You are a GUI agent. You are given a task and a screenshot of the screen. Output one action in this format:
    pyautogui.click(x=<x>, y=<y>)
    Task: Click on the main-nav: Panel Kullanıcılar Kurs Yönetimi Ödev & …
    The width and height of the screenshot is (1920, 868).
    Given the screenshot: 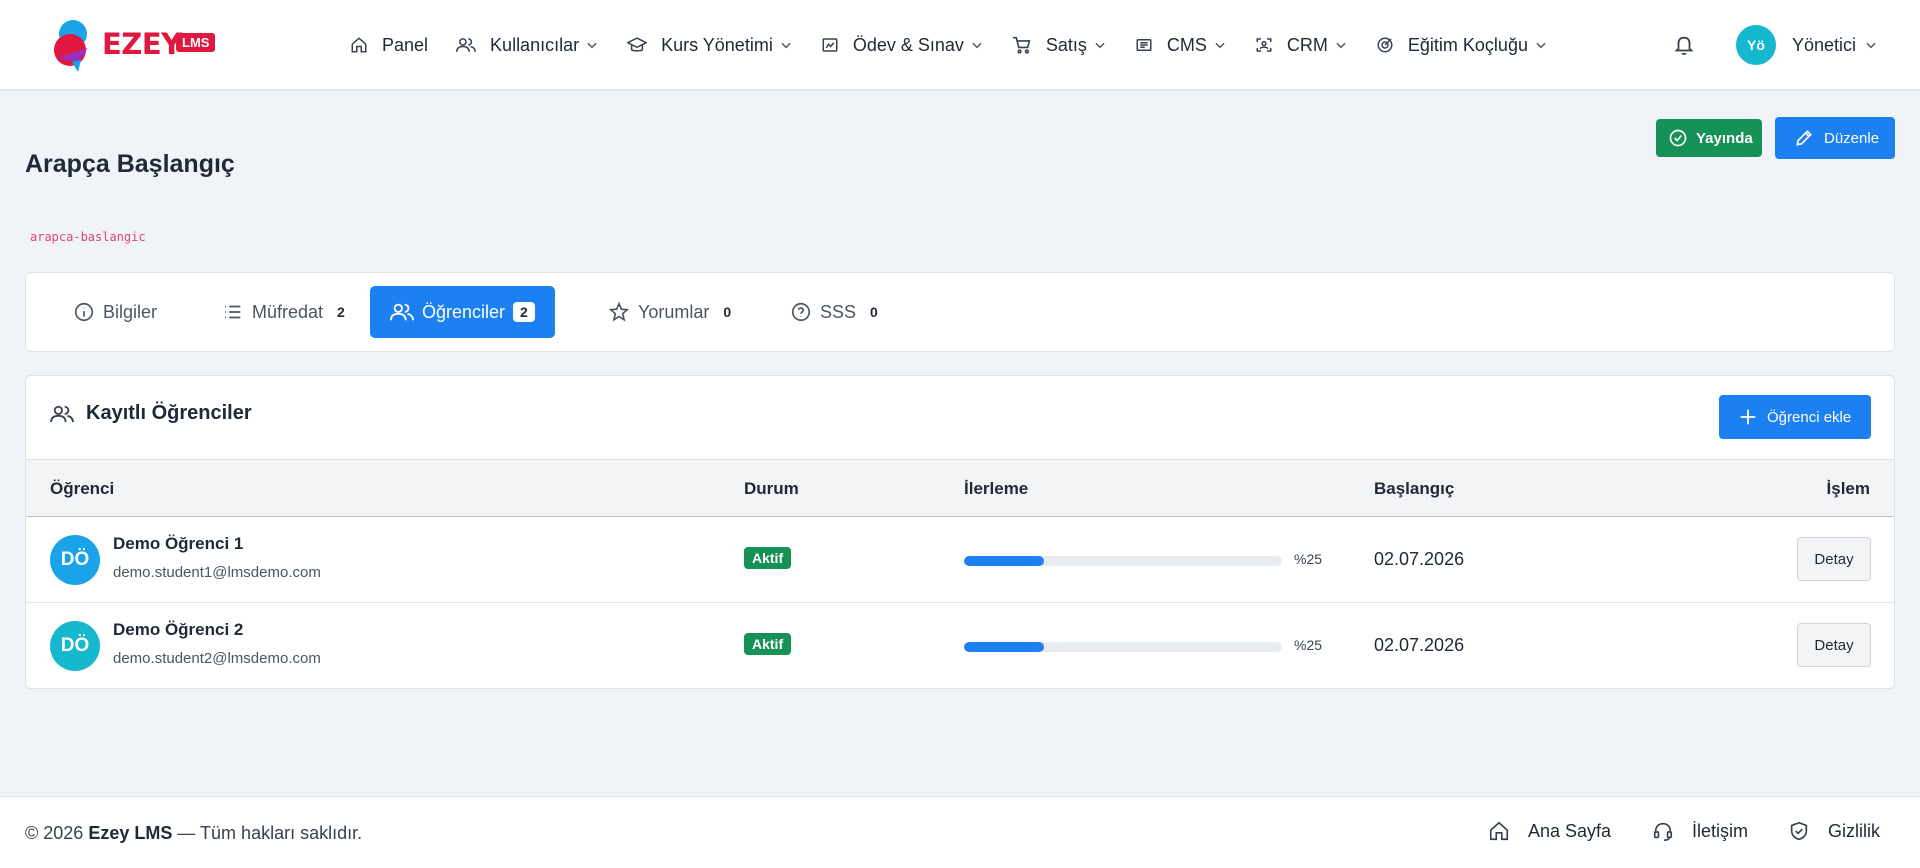 What is the action you would take?
    pyautogui.click(x=963, y=45)
    